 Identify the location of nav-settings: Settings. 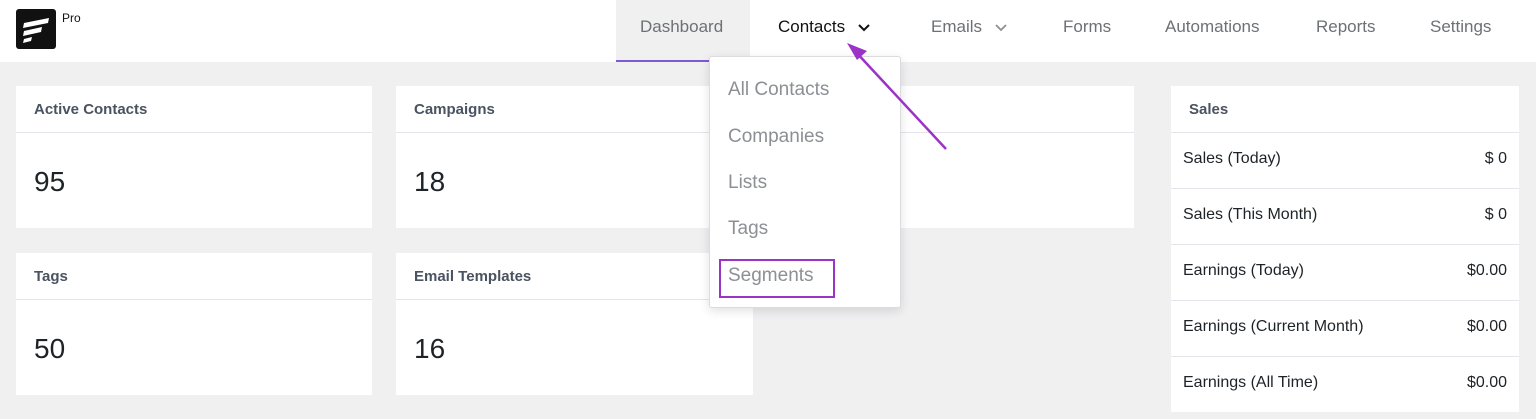
(1460, 31).